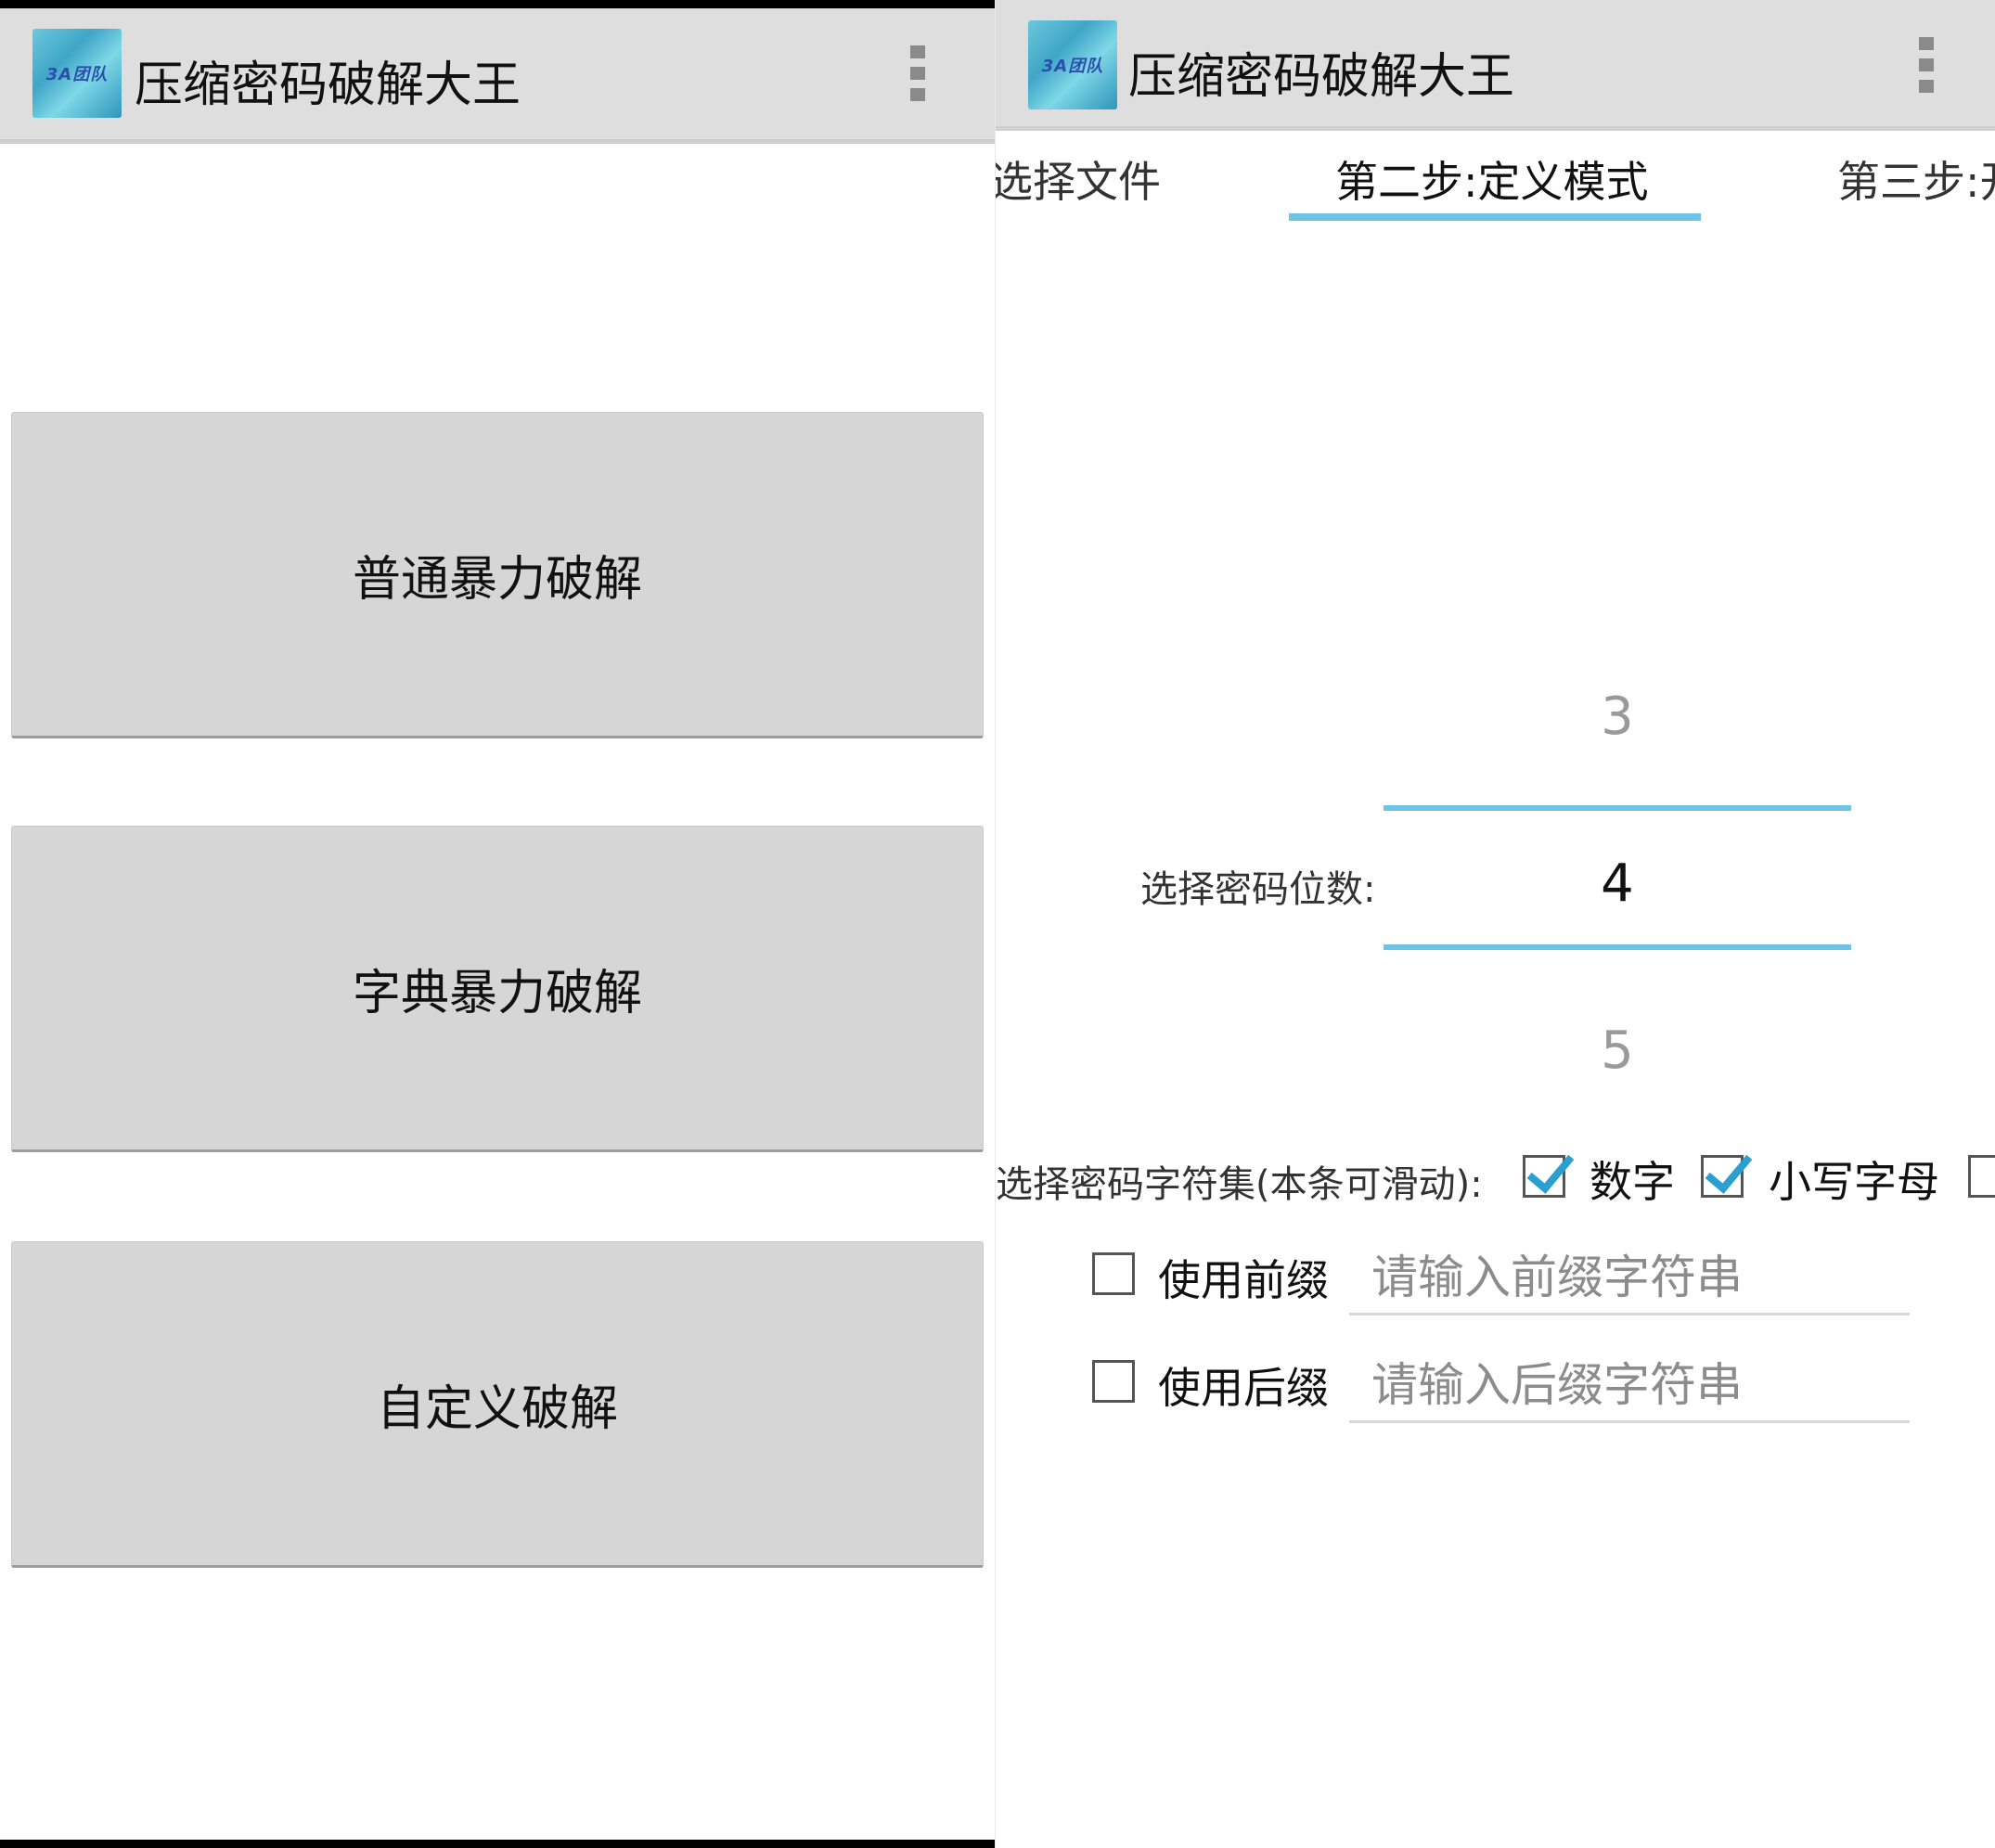 The width and height of the screenshot is (1995, 1848). I want to click on tab-define-mode: 第二步:定义模式, so click(1492, 179).